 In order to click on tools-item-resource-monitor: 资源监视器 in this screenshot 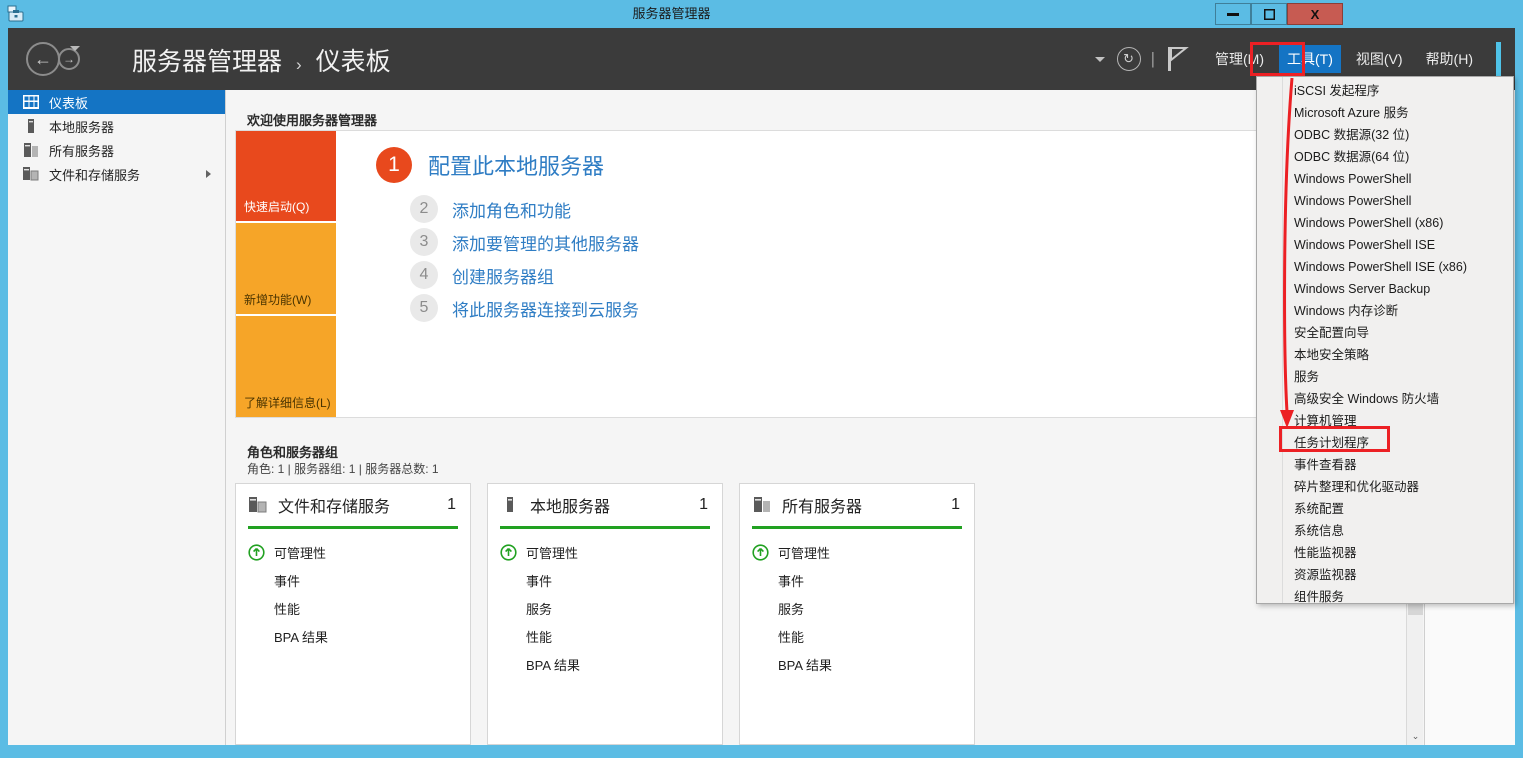, I will do `click(1398, 575)`.